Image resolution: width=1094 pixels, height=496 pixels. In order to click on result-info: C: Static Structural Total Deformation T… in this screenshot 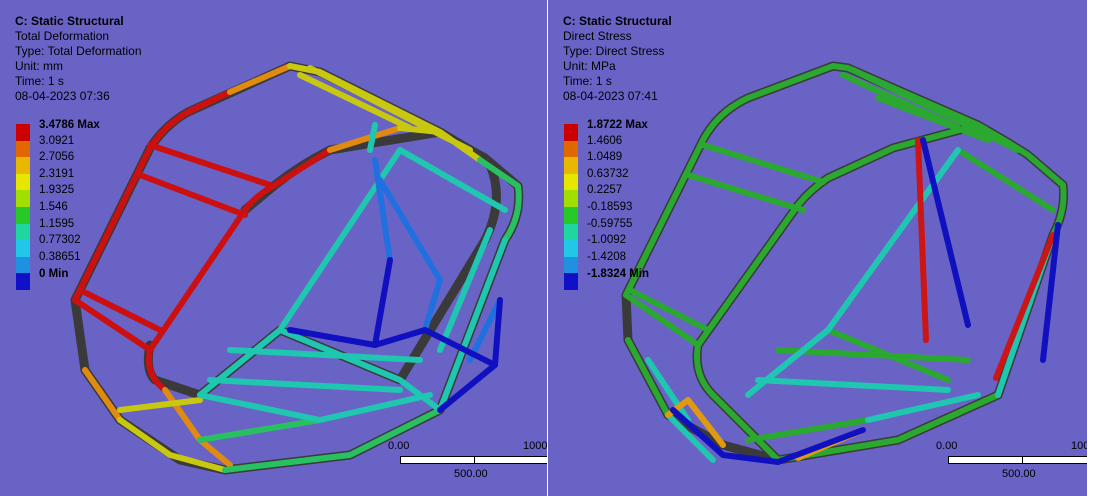, I will do `click(78, 59)`.